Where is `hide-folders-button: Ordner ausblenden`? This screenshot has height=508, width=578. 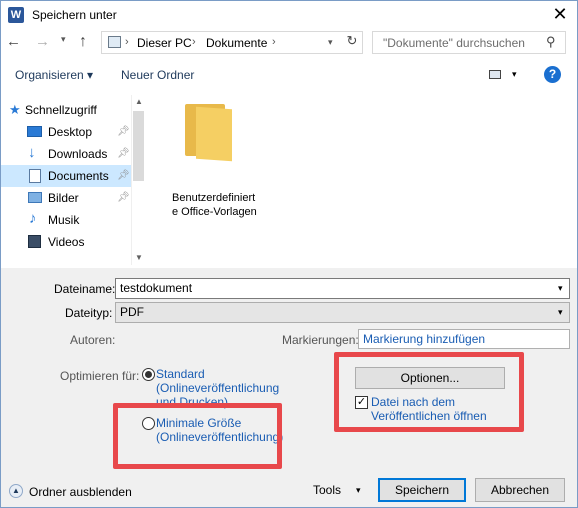
hide-folders-button: Ordner ausblenden is located at coordinates (80, 492).